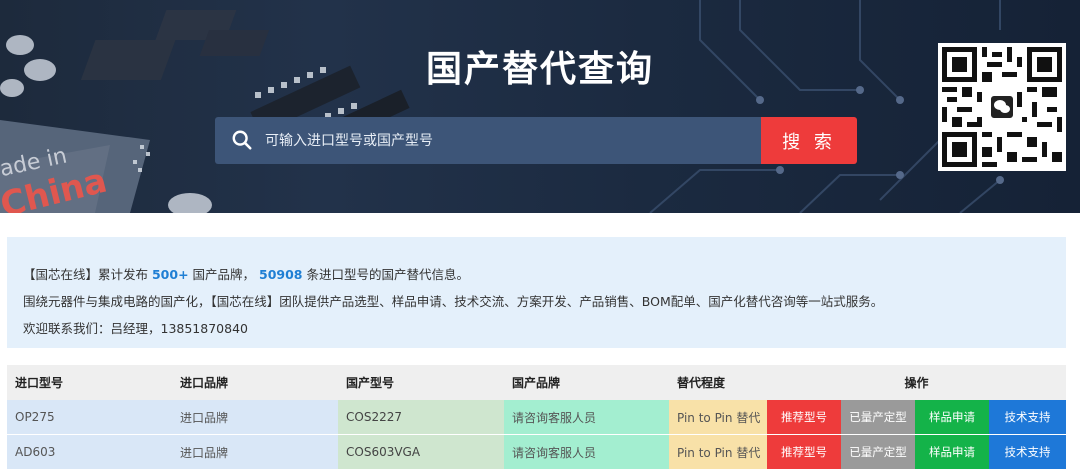 Image resolution: width=1080 pixels, height=470 pixels. I want to click on wechat-icon, so click(1002, 107).